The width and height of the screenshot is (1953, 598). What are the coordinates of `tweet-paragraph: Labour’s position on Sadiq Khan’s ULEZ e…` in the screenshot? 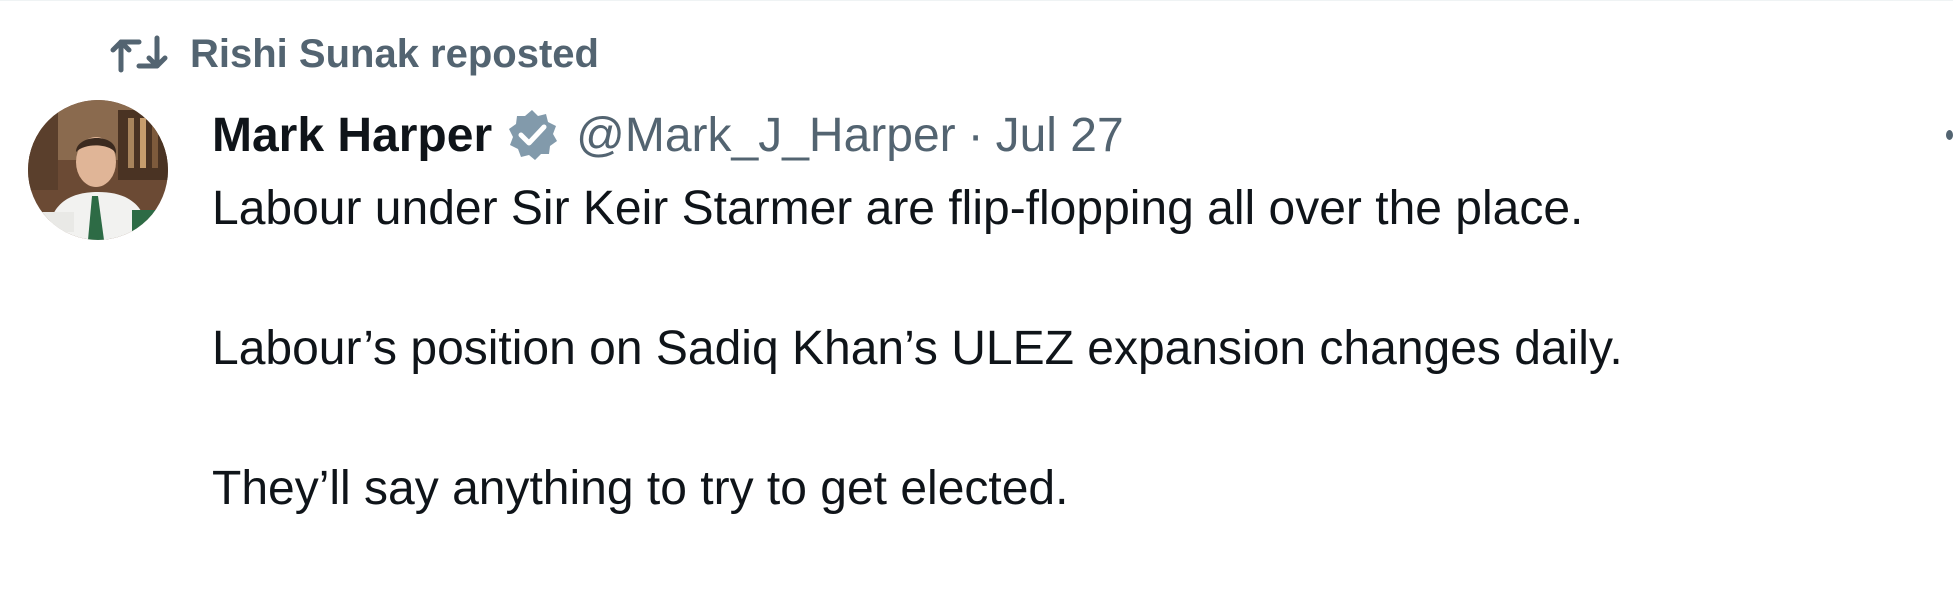 It's located at (917, 348).